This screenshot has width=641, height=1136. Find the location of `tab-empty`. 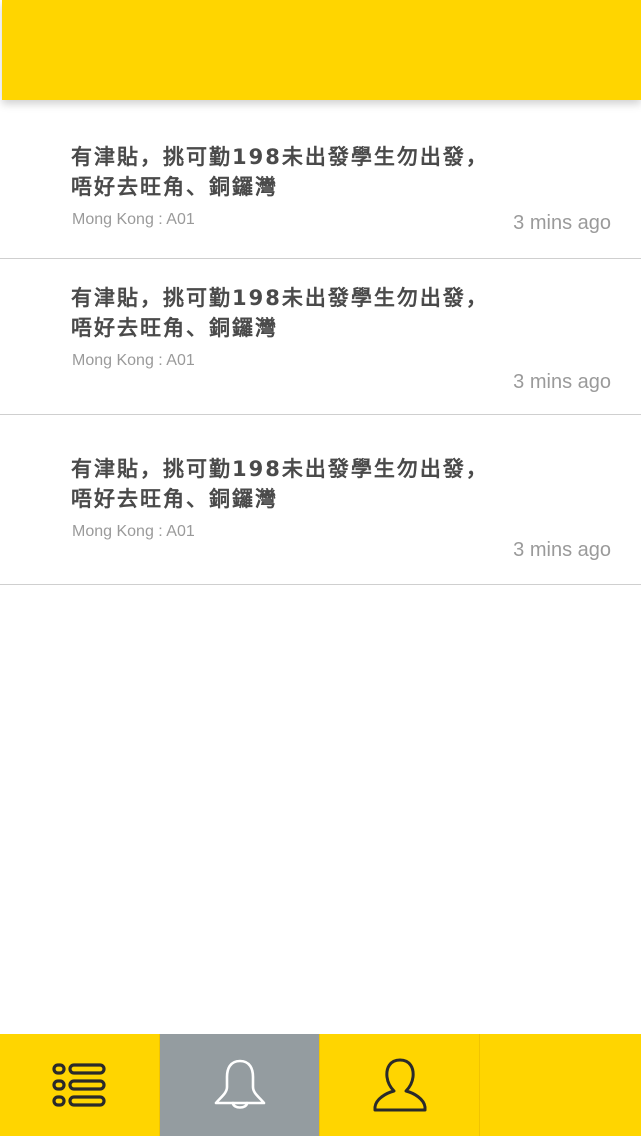

tab-empty is located at coordinates (560, 1085).